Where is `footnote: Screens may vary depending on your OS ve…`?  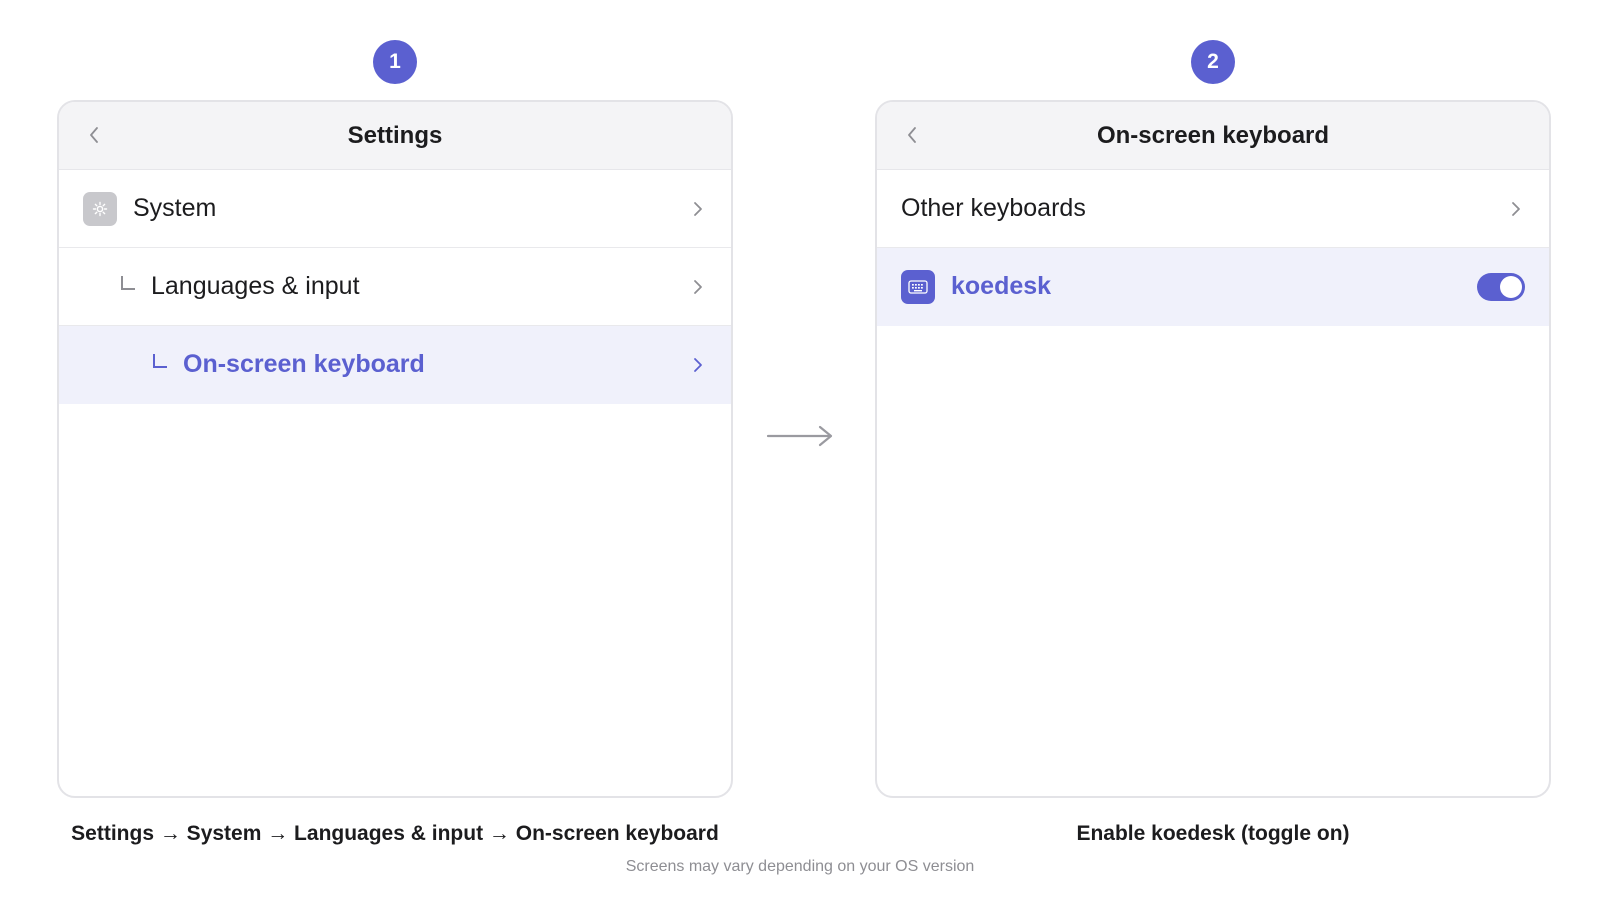
footnote: Screens may vary depending on your OS ve… is located at coordinates (800, 866).